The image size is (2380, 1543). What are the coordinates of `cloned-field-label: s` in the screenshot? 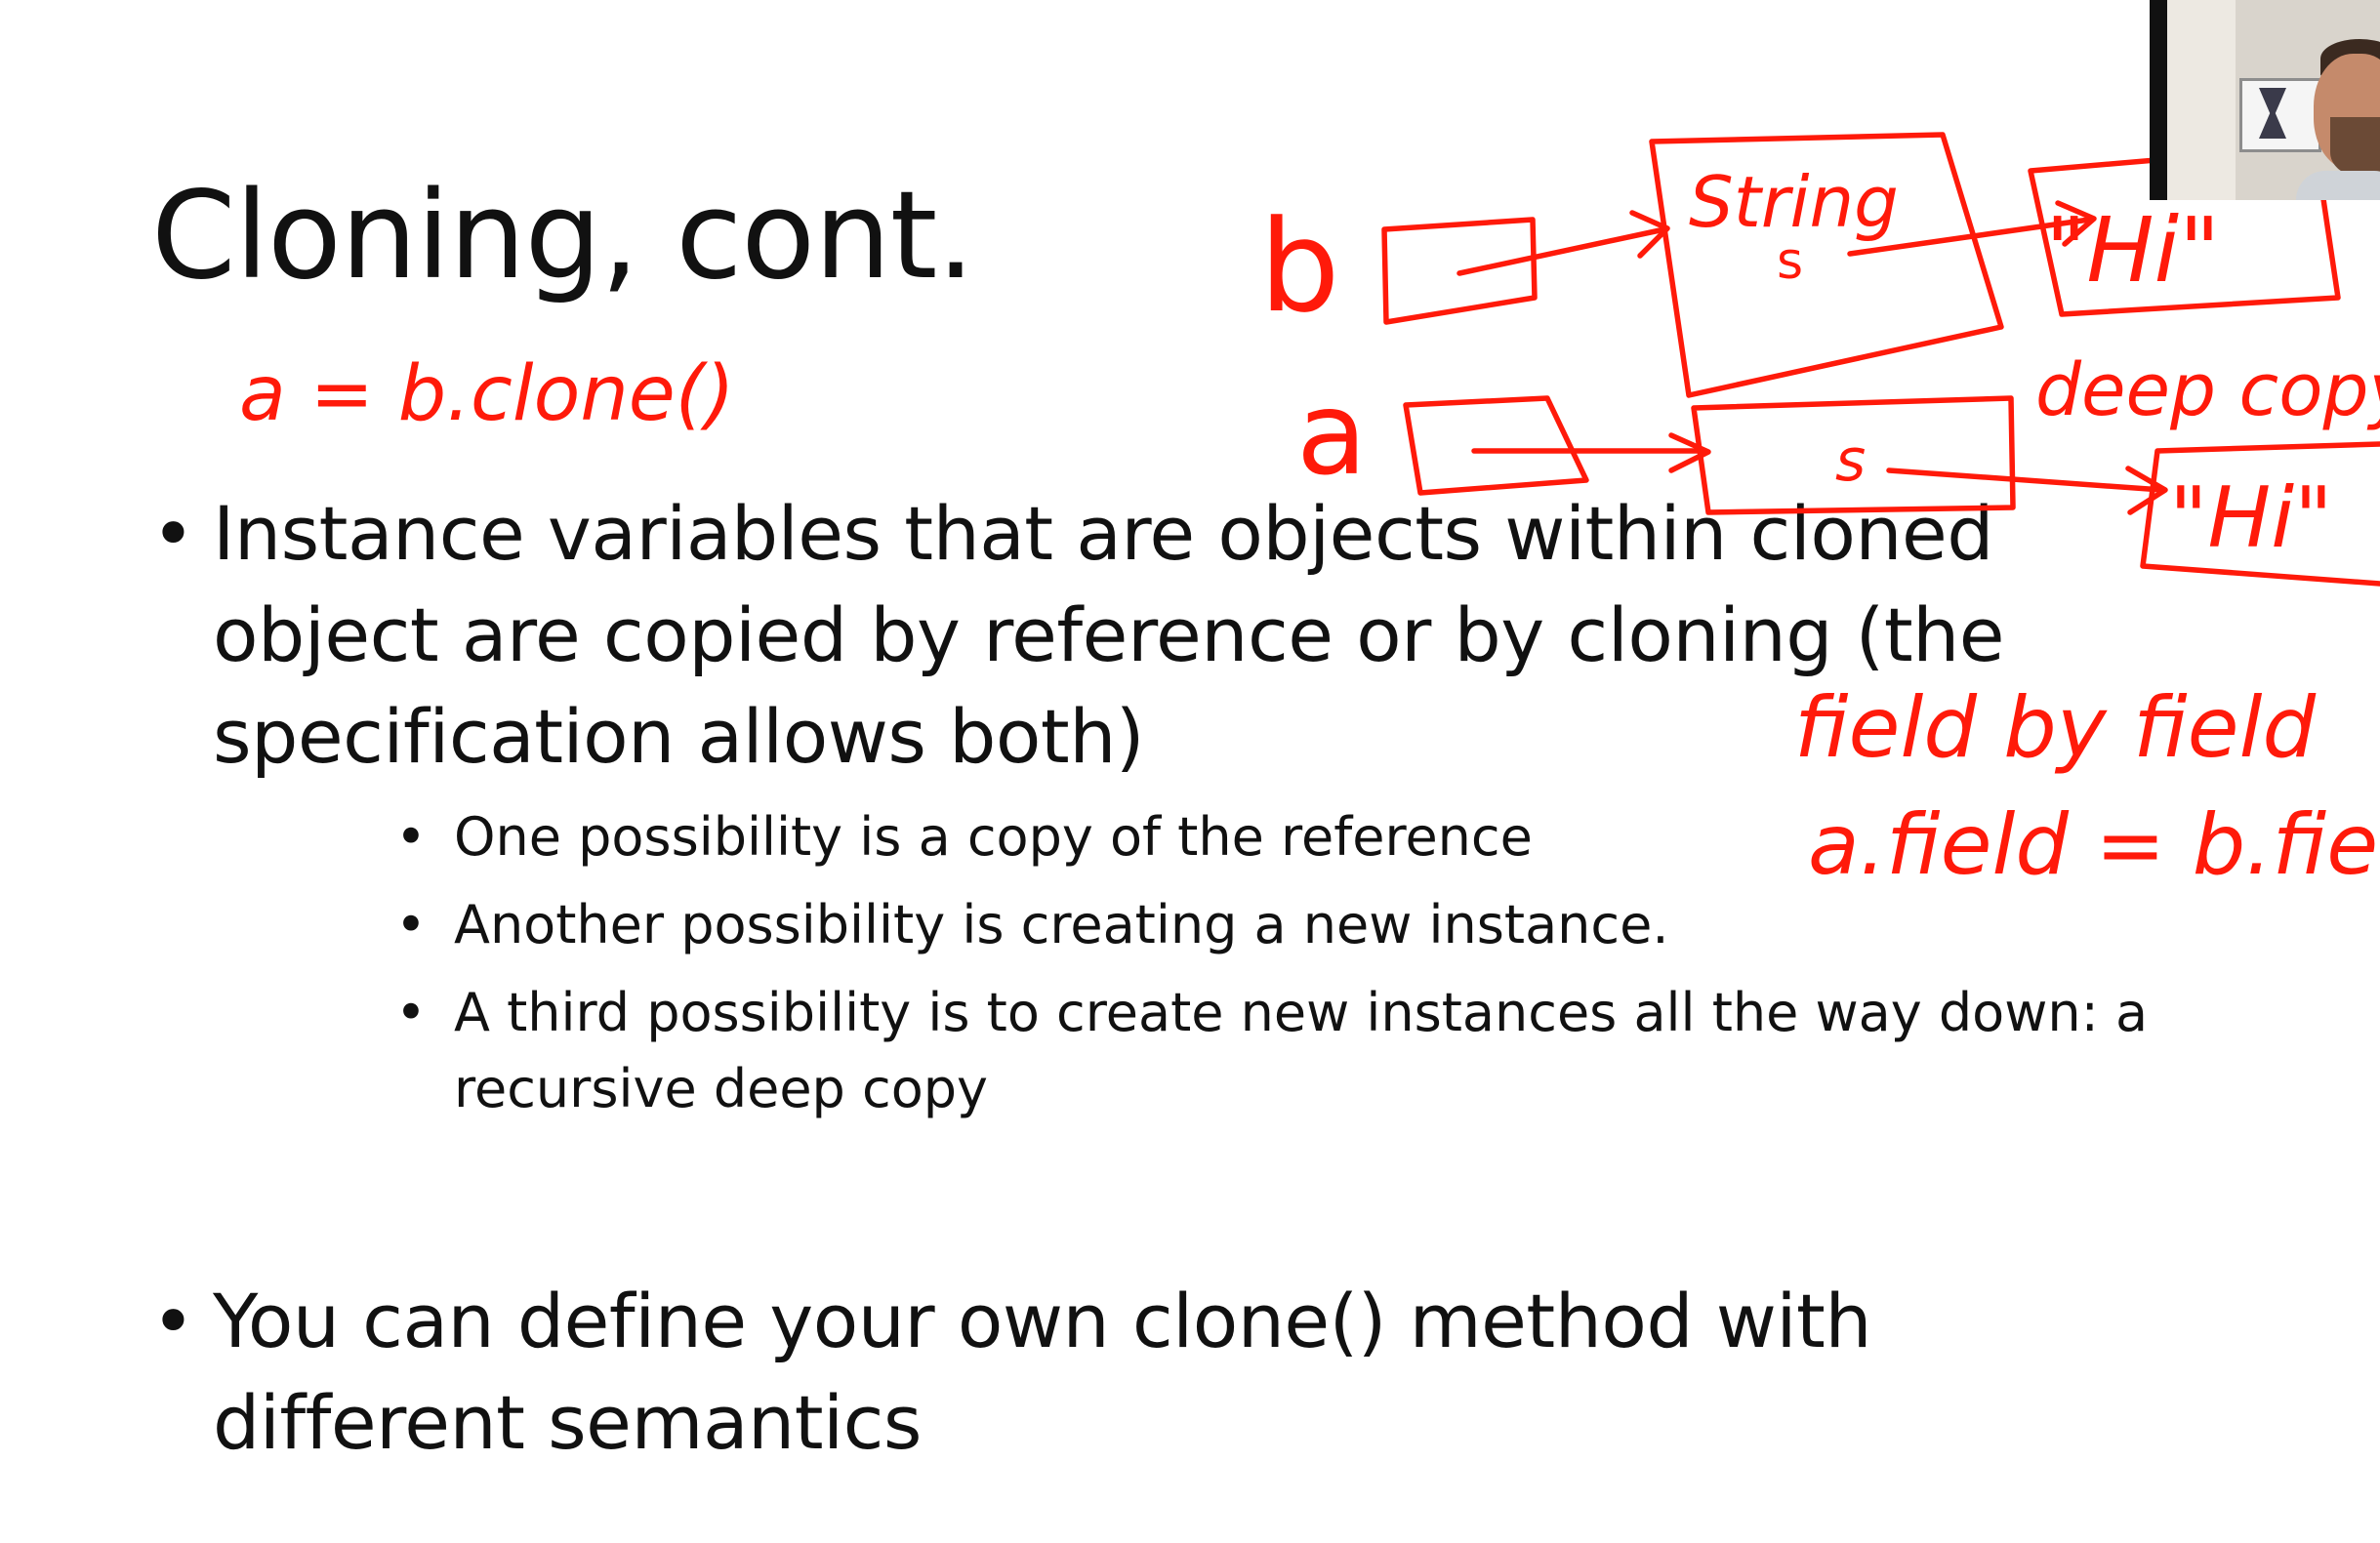 It's located at (1850, 461).